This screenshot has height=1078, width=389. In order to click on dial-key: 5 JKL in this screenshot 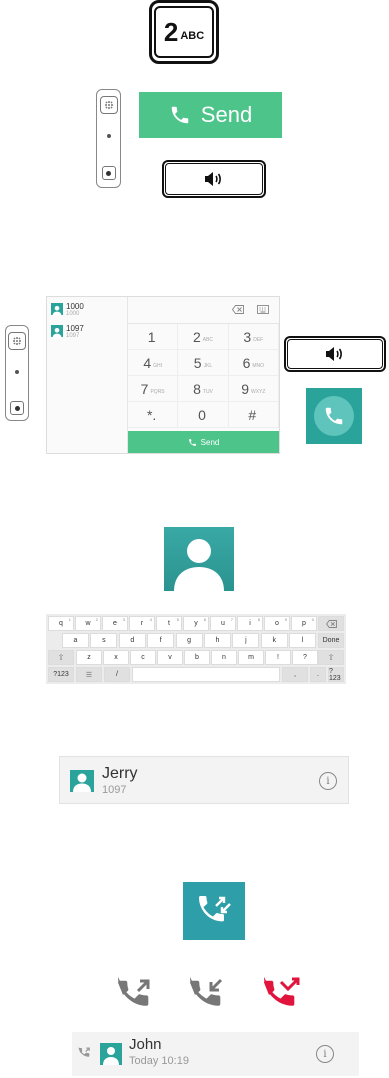, I will do `click(203, 363)`.